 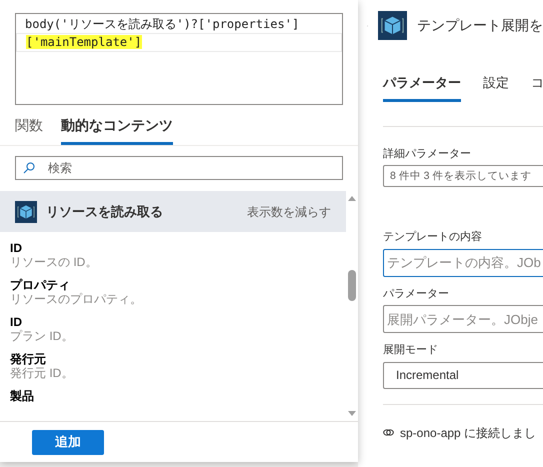 I want to click on scroll-down-icon, so click(x=352, y=413).